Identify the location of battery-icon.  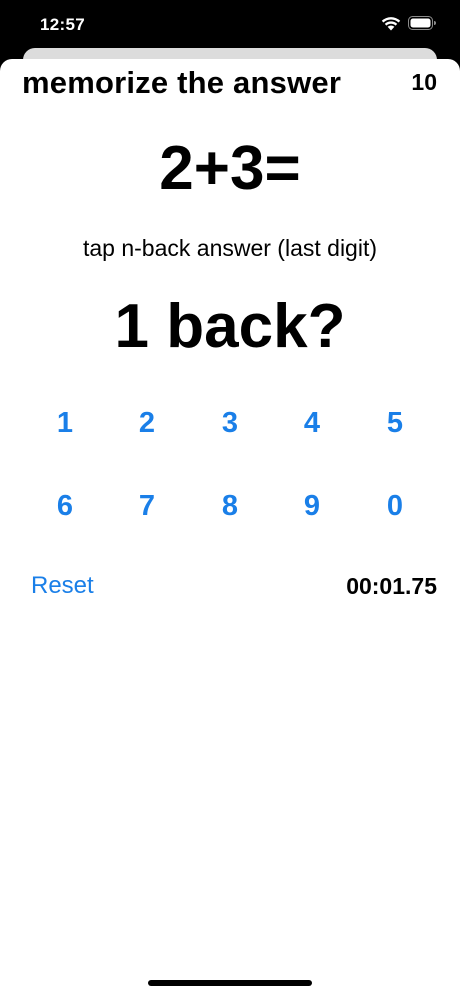
(422, 23).